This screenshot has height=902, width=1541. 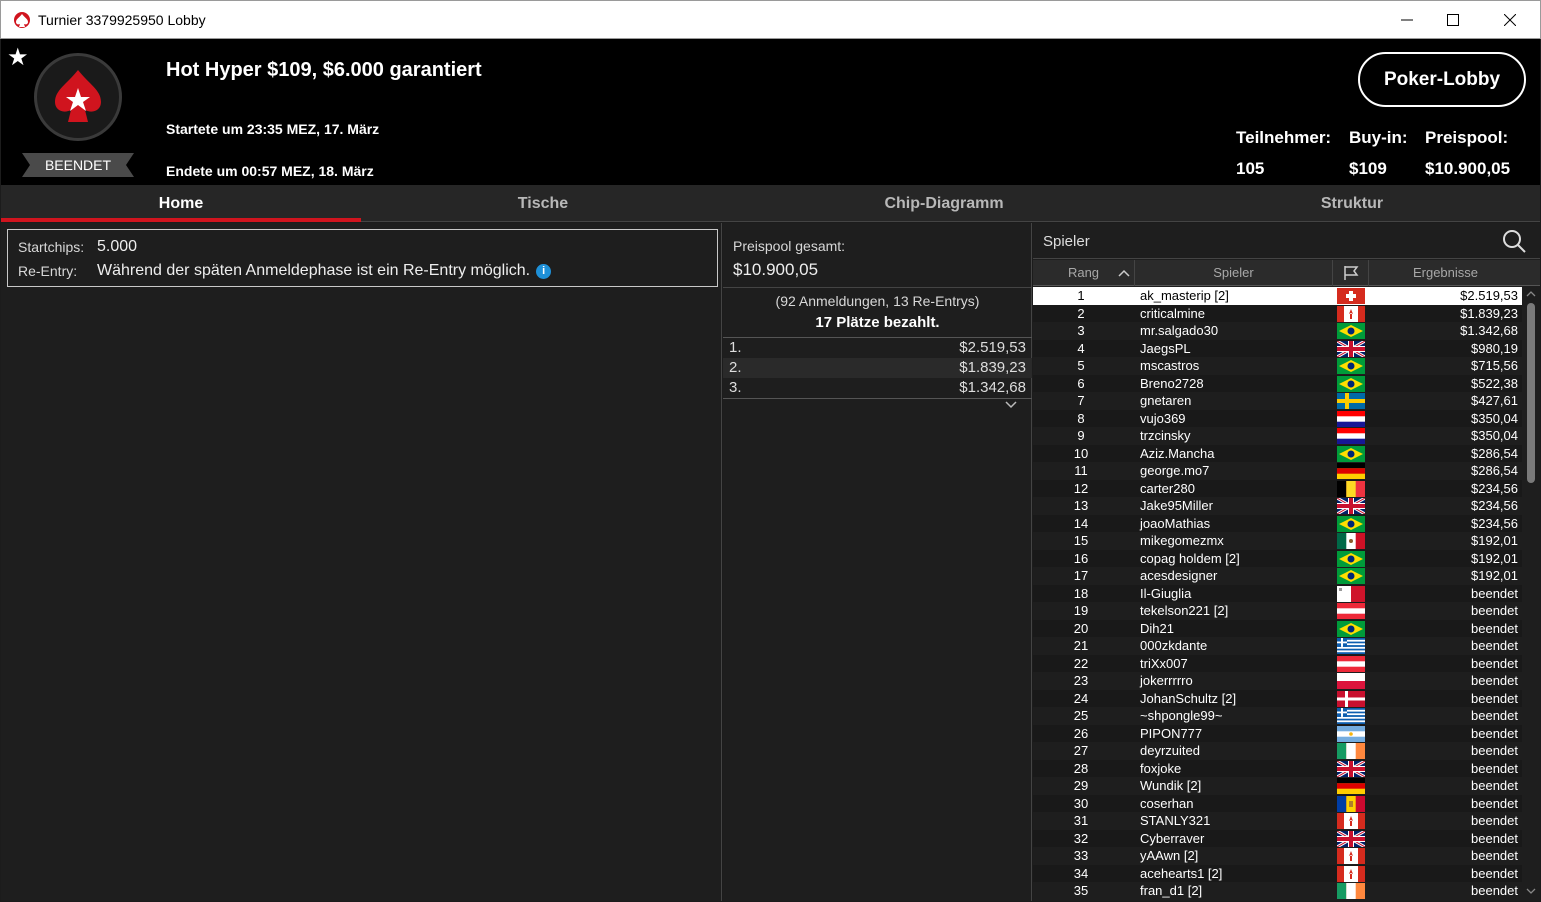 What do you see at coordinates (1277, 401) in the screenshot?
I see `table-row: 7 gnetaren $427,61` at bounding box center [1277, 401].